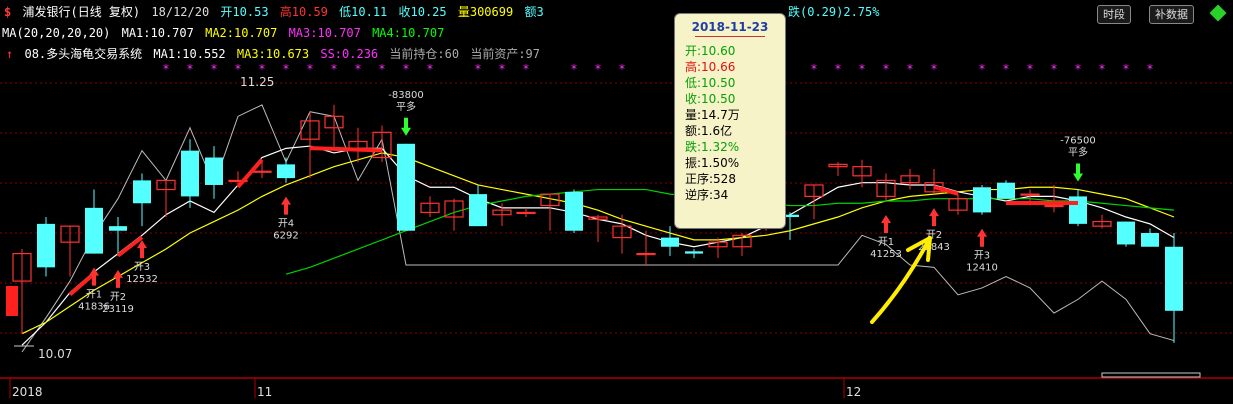 The image size is (1233, 404). I want to click on entry-volume-label: 12410, so click(982, 268).